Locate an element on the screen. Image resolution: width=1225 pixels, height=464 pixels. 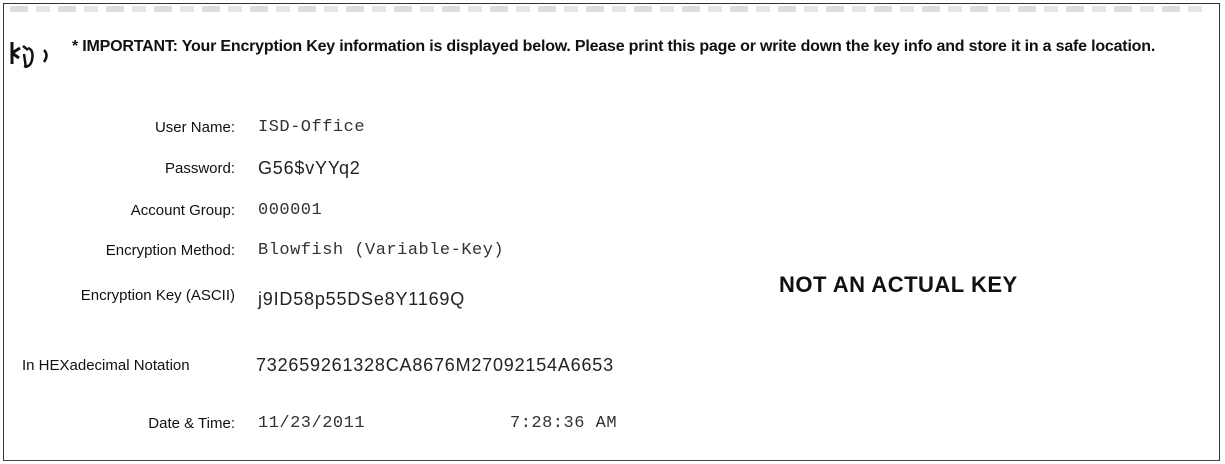
scan-artifact is located at coordinates (610, 9).